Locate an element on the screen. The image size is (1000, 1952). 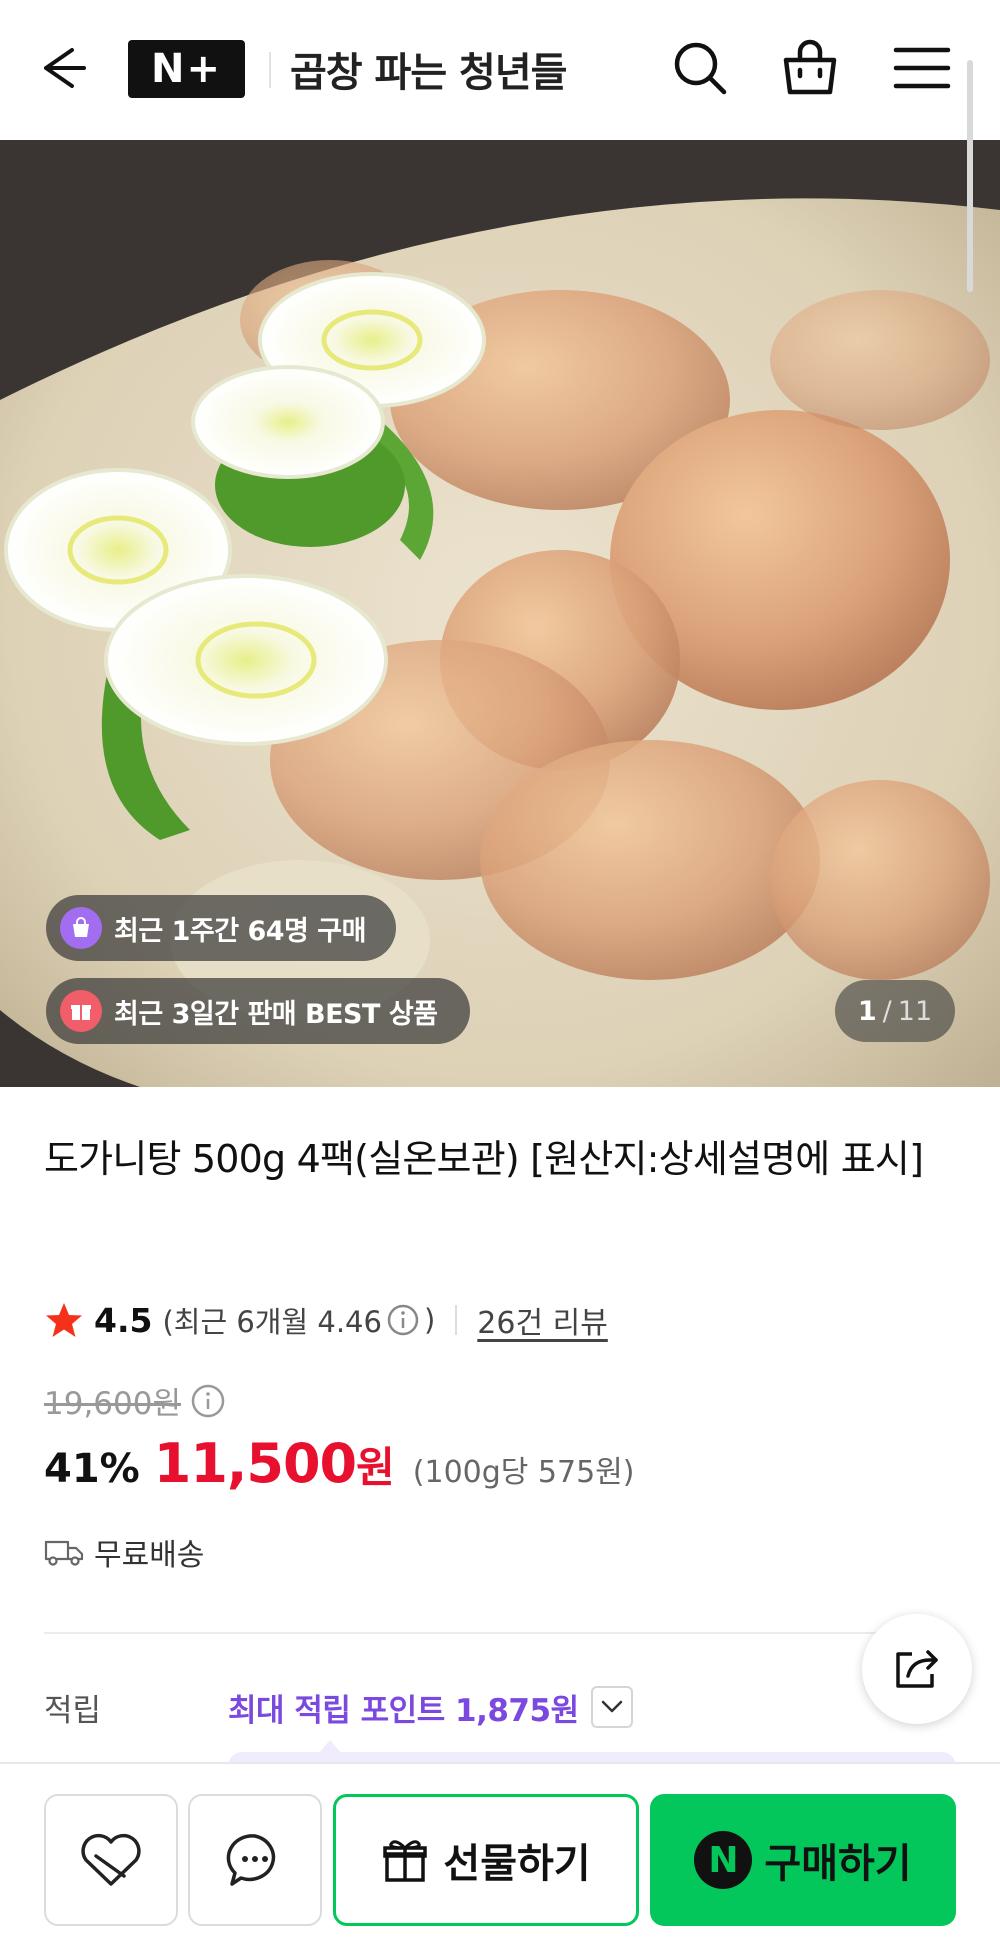
price-row: 41% 11,500 원 (100g당 575원) is located at coordinates (339, 1463).